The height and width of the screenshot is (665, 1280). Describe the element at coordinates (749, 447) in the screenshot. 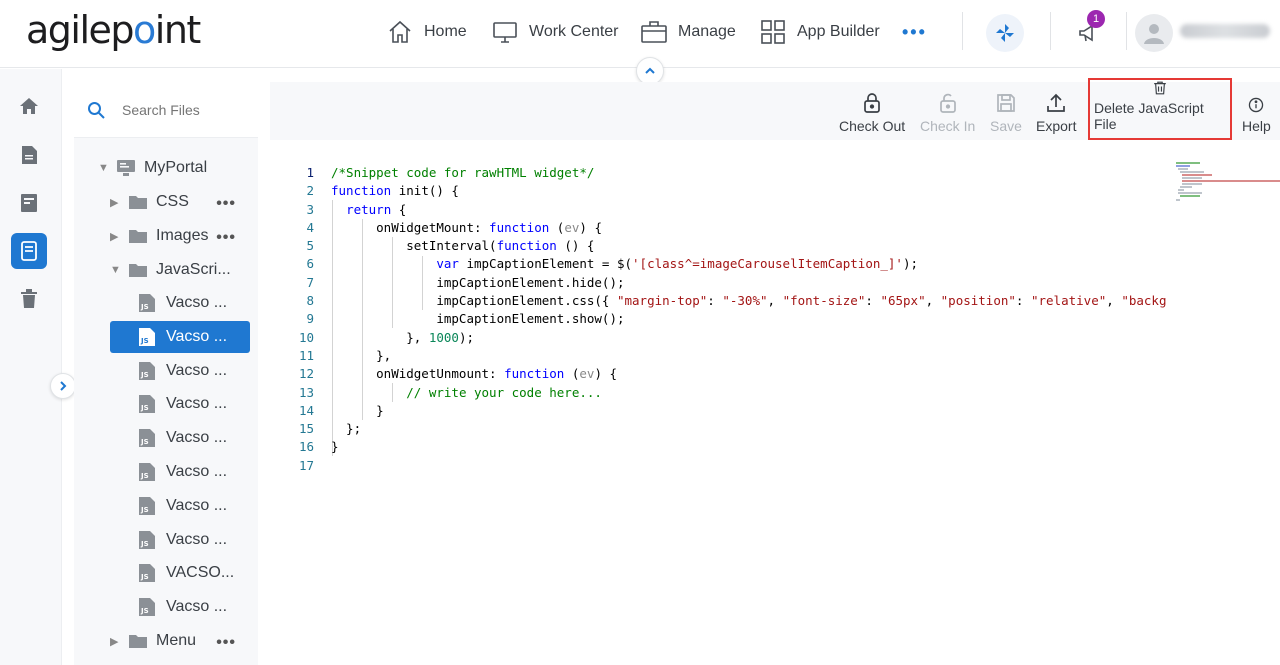

I see `code-line: }` at that location.